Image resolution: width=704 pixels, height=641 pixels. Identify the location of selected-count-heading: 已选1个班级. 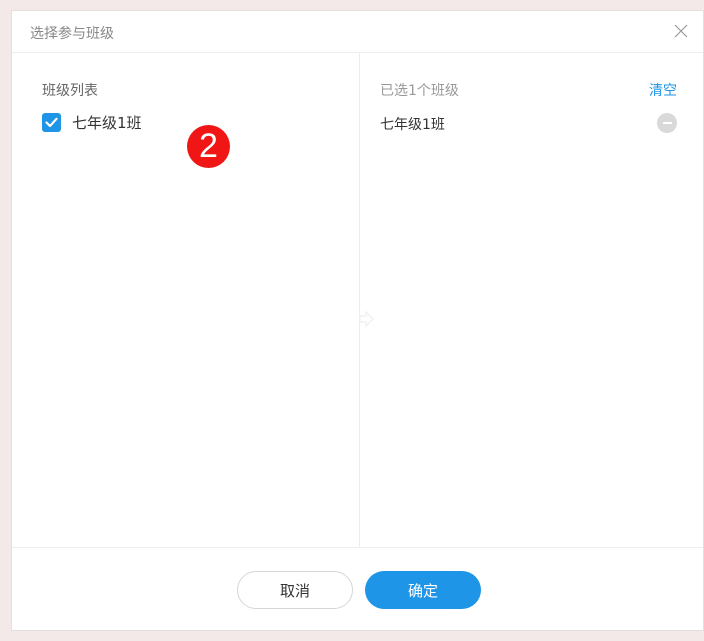
(419, 91).